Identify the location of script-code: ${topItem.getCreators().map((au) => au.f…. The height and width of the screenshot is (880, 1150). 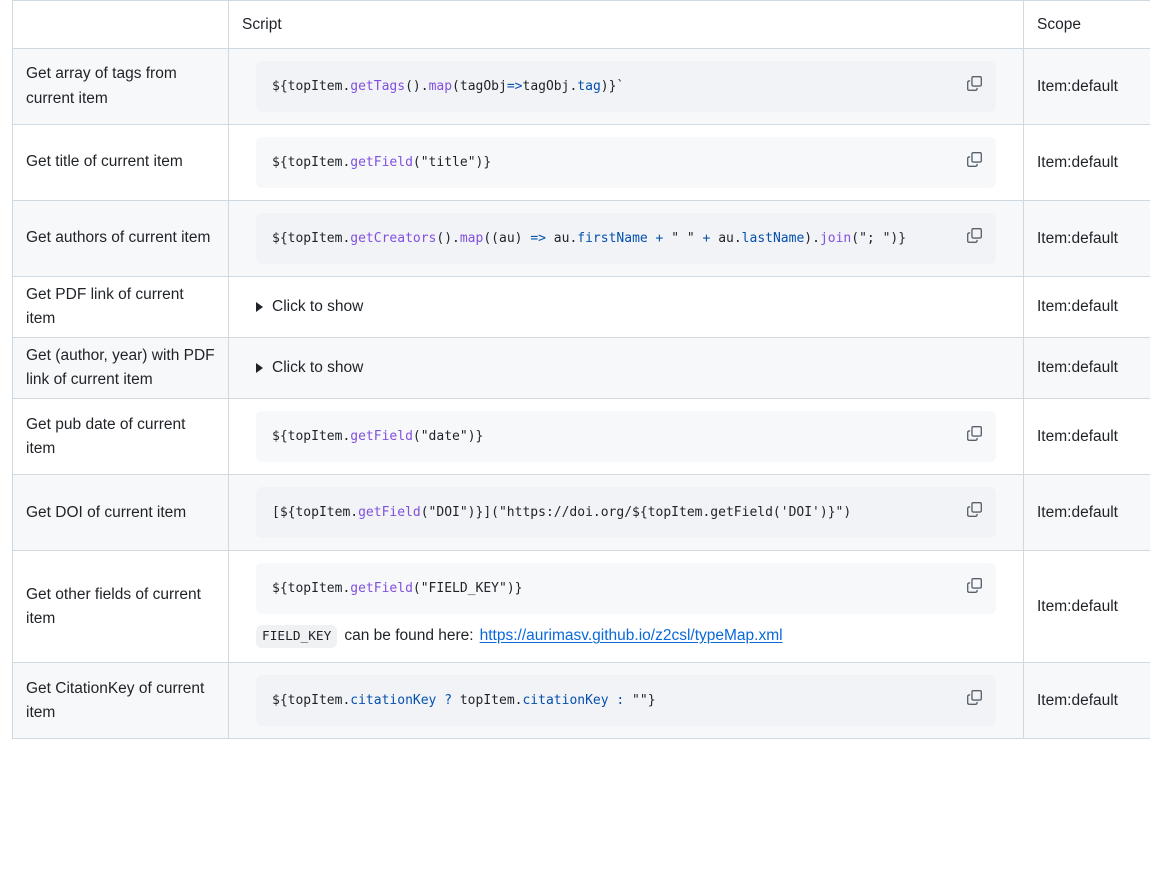
(589, 238).